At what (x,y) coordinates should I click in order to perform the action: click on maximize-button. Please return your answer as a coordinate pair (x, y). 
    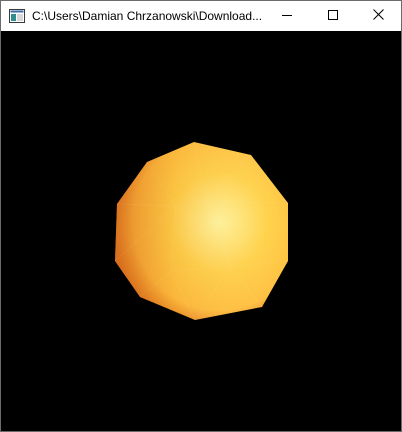
    Looking at the image, I should click on (333, 16).